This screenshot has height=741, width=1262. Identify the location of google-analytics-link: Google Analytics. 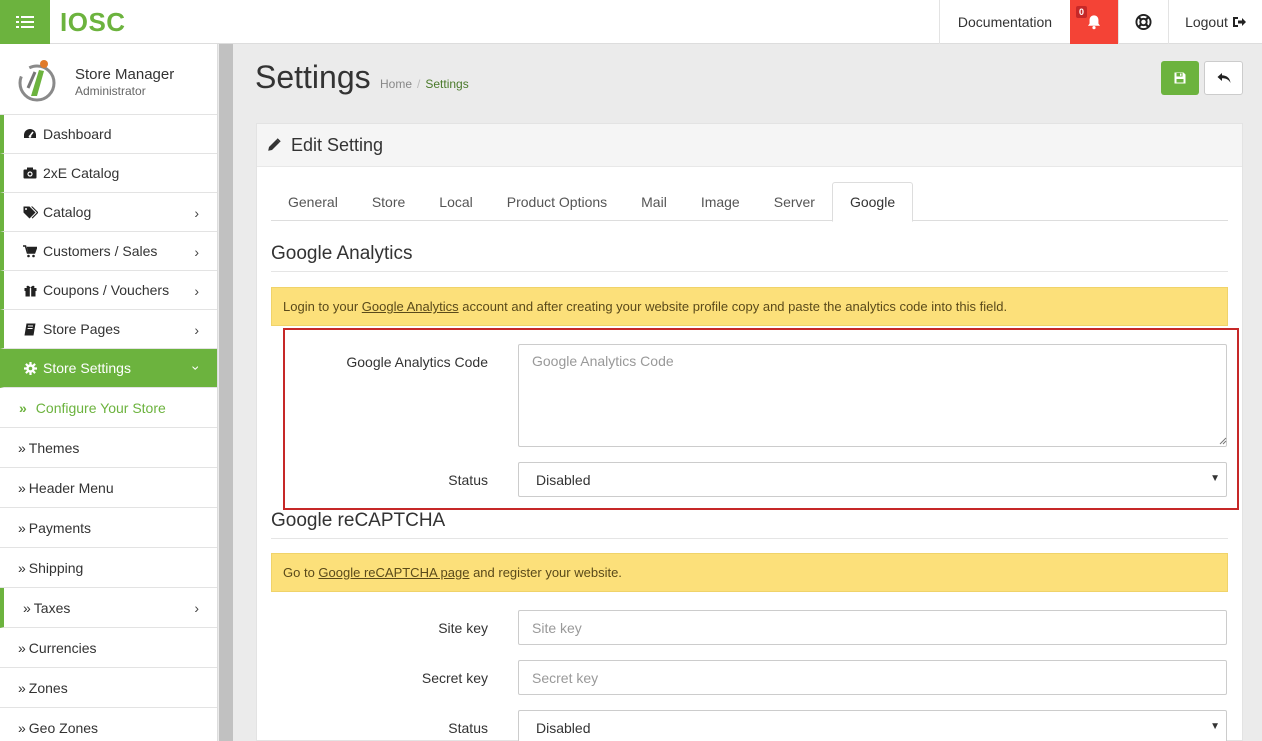
(410, 306).